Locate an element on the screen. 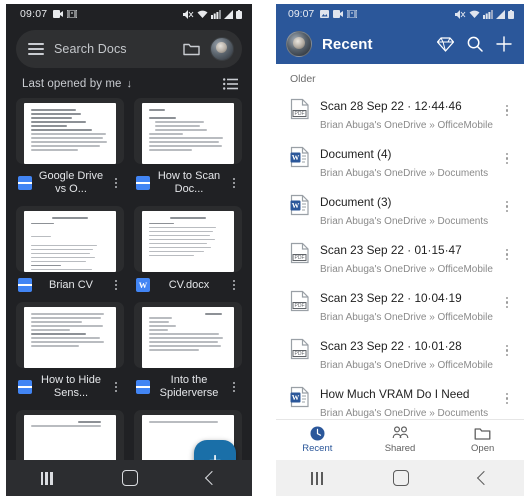 This screenshot has width=530, height=504. search-container: Search Docs is located at coordinates (129, 48).